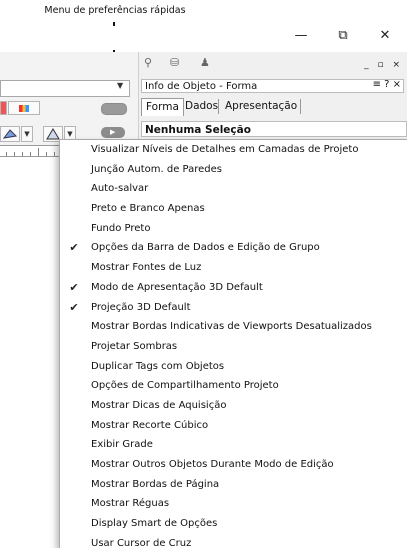 This screenshot has width=407, height=548. What do you see at coordinates (233, 189) in the screenshot?
I see `menu-item: Auto-salvar` at bounding box center [233, 189].